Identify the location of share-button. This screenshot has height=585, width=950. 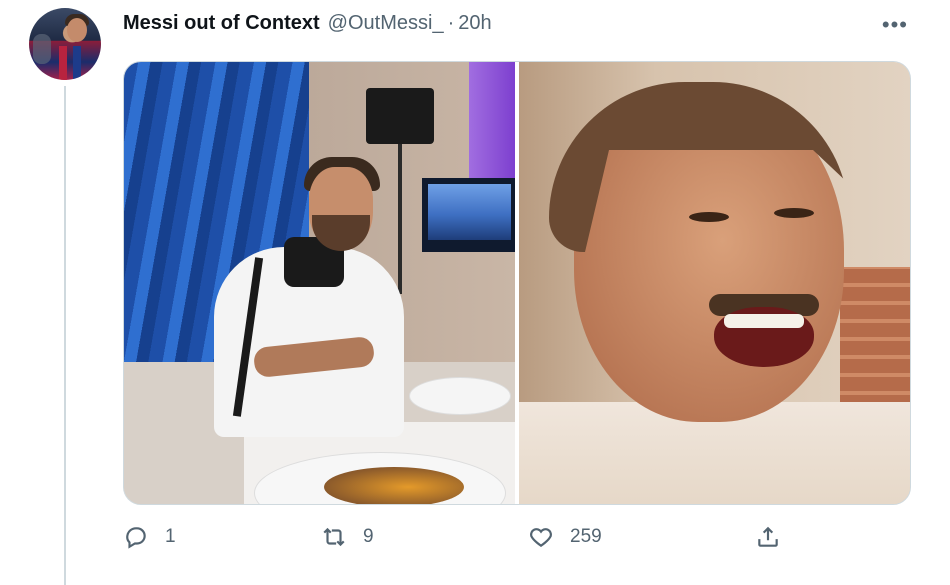
(768, 537).